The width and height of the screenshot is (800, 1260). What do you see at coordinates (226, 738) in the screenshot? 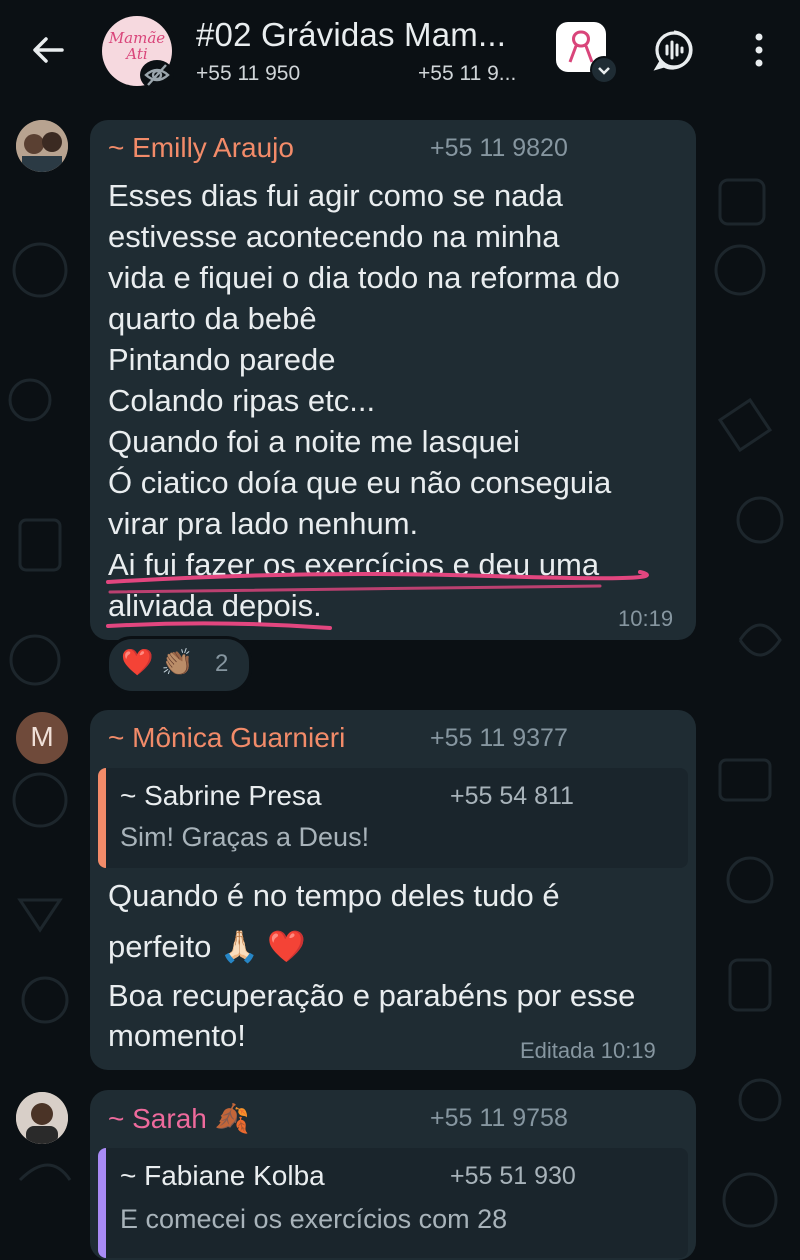
I see `sender-name: ~ Mônica Guarnieri` at bounding box center [226, 738].